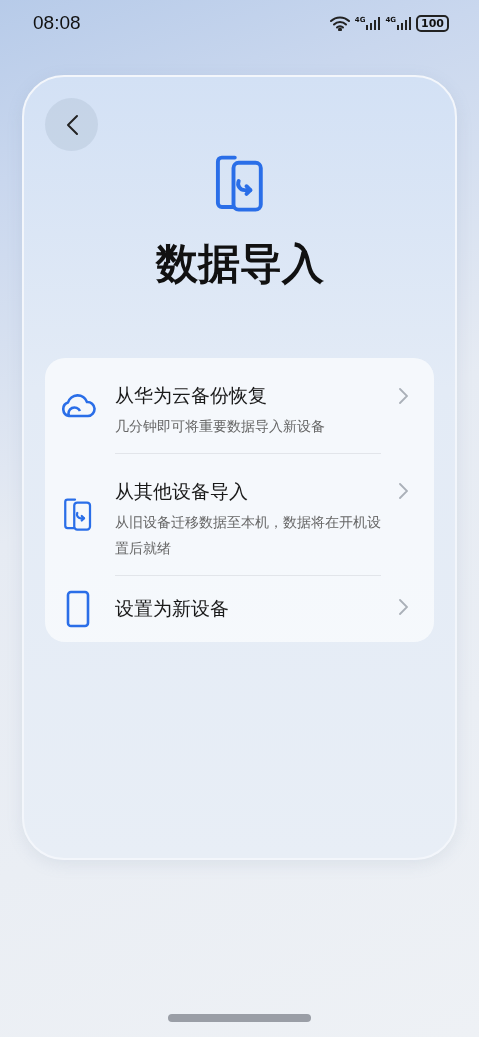 The width and height of the screenshot is (479, 1037). I want to click on wifi-icon, so click(339, 23).